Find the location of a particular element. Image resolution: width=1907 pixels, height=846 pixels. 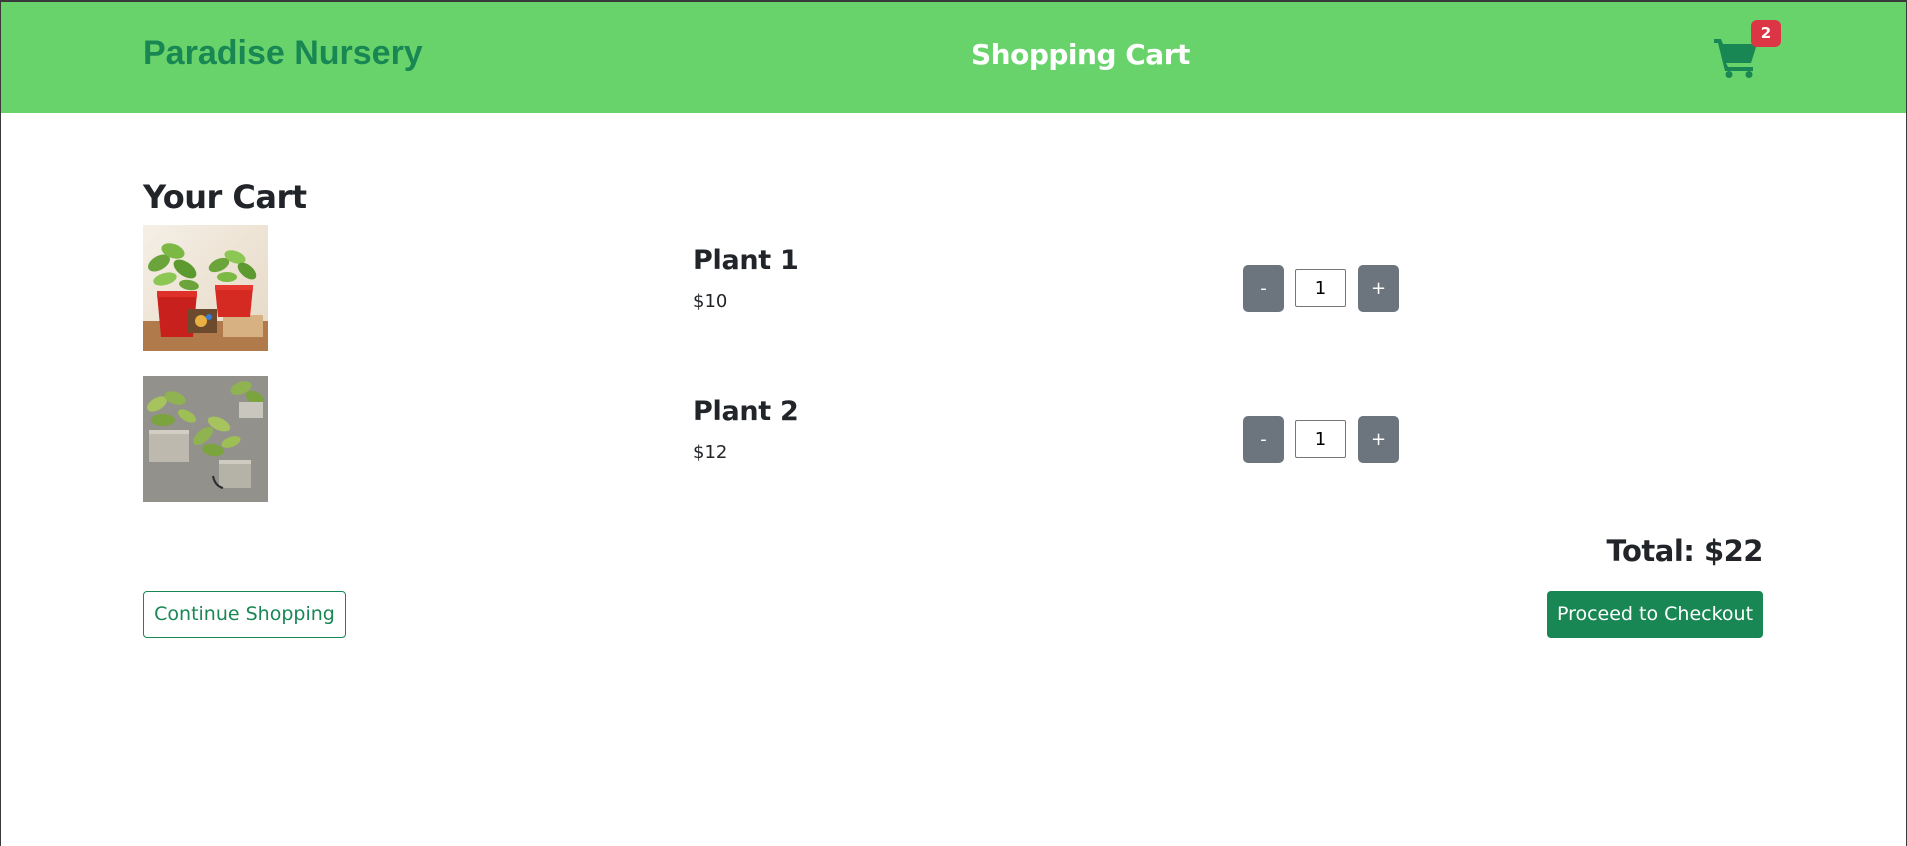

cart-count-badge: 2 is located at coordinates (1766, 33).